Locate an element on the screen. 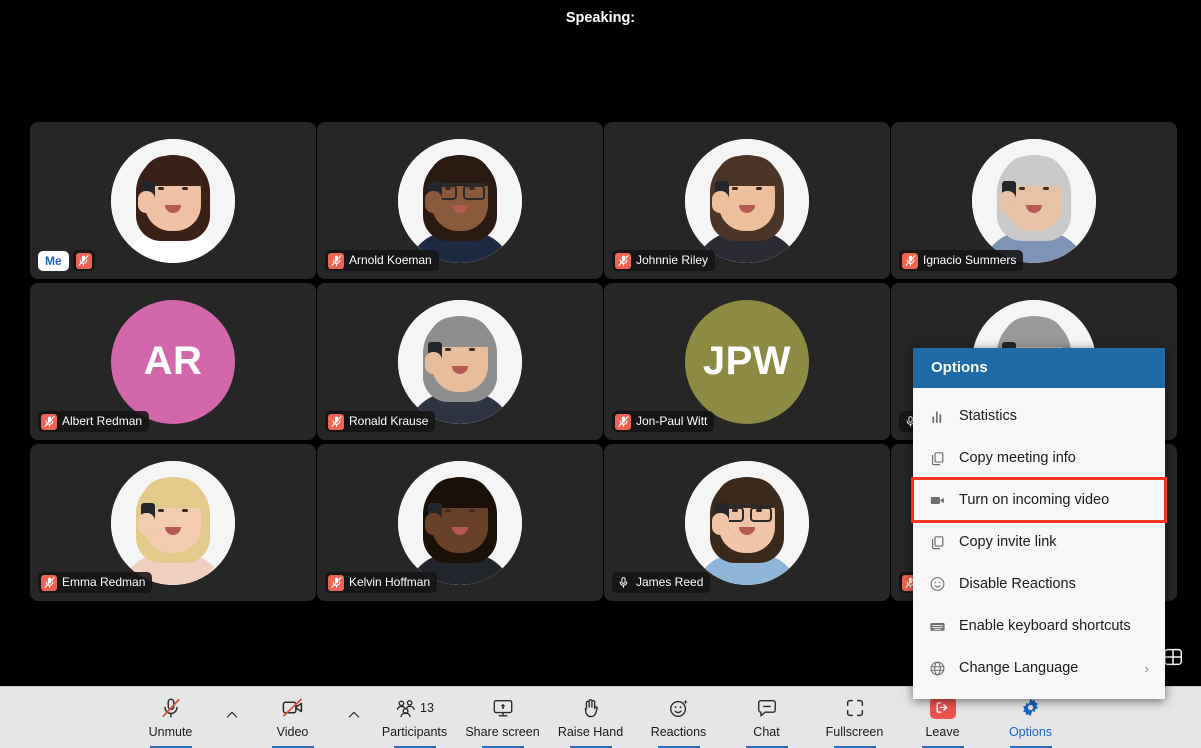 The width and height of the screenshot is (1201, 748). tile-badge-row: Me is located at coordinates (66, 260).